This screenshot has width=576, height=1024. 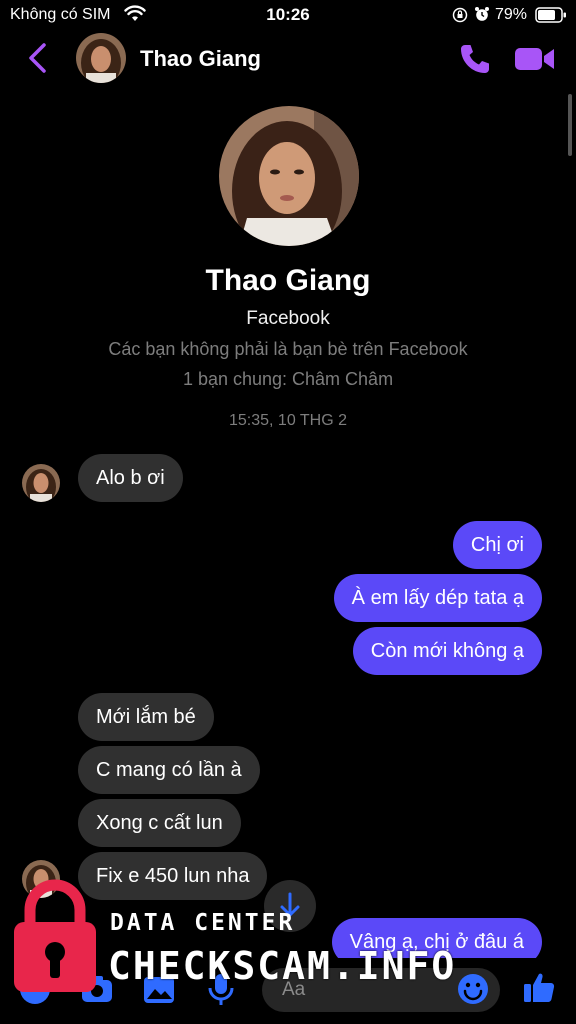 What do you see at coordinates (288, 379) in the screenshot?
I see `mutual-friends: 1 bạn chung: Châm Châm` at bounding box center [288, 379].